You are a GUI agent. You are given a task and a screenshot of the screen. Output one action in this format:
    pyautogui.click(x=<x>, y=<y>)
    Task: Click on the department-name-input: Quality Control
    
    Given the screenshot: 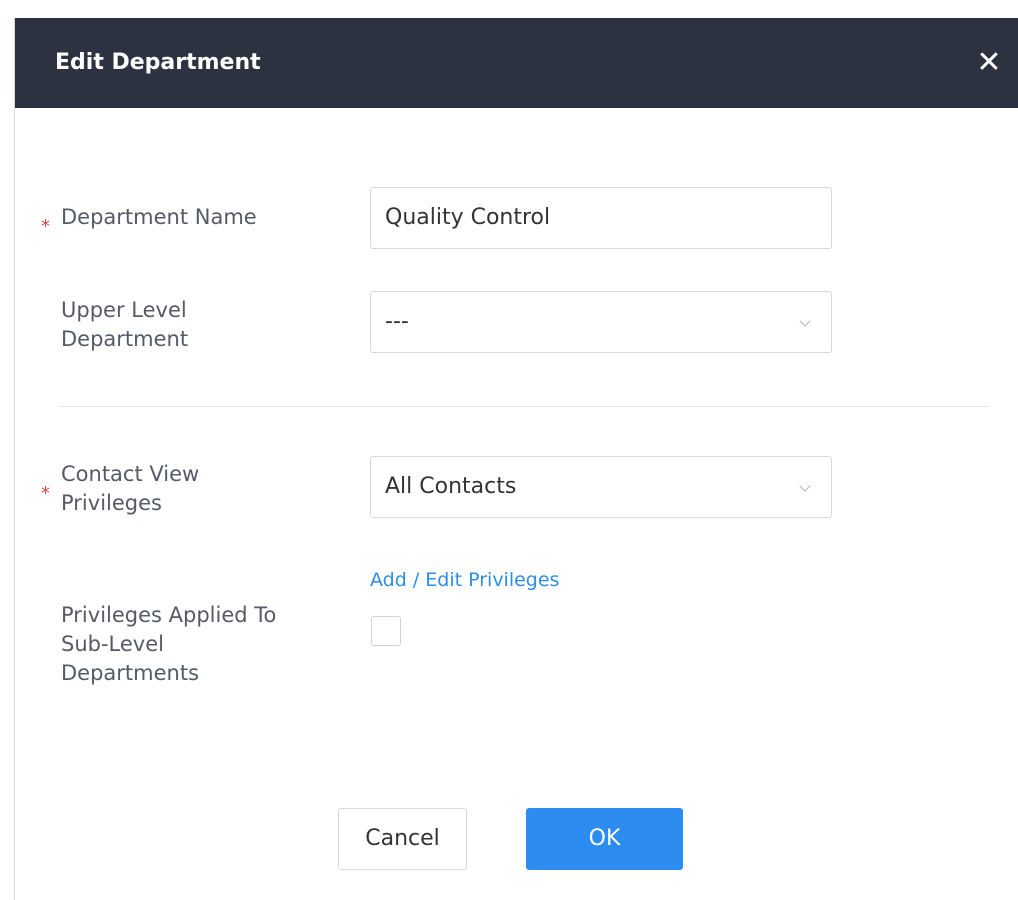 What is the action you would take?
    pyautogui.click(x=601, y=218)
    